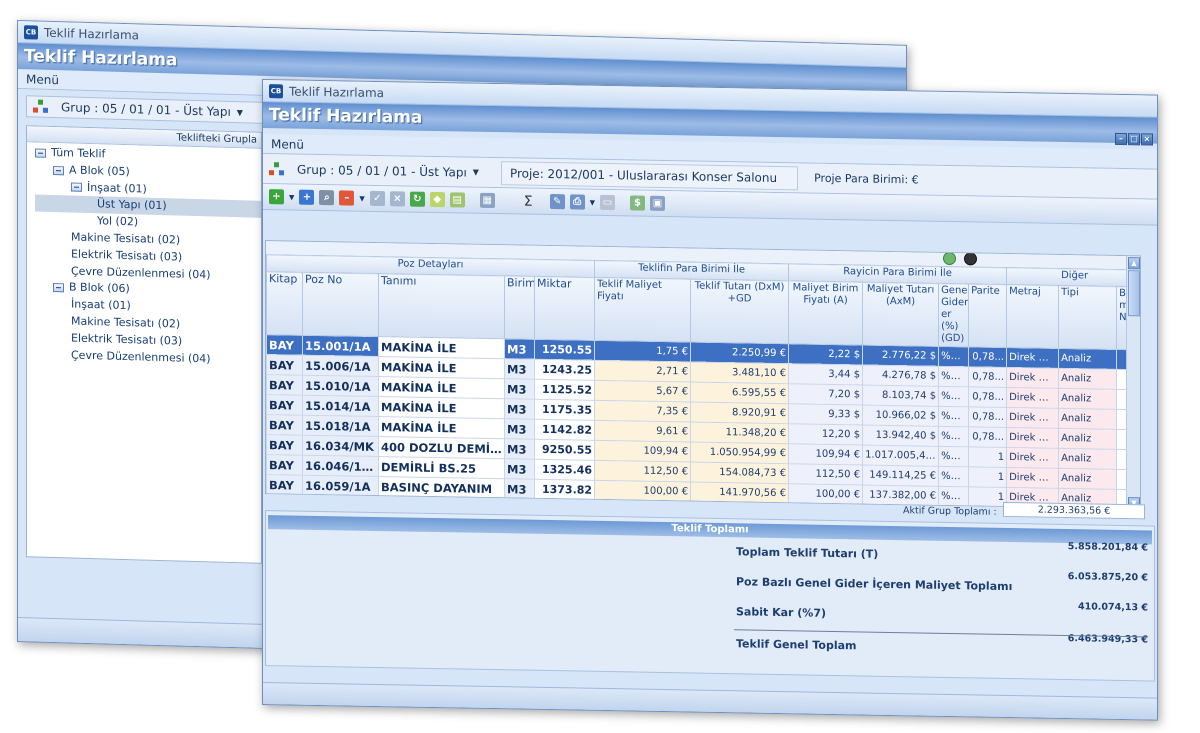 This screenshot has height=733, width=1200. What do you see at coordinates (1134, 293) in the screenshot?
I see `scroll-thumb` at bounding box center [1134, 293].